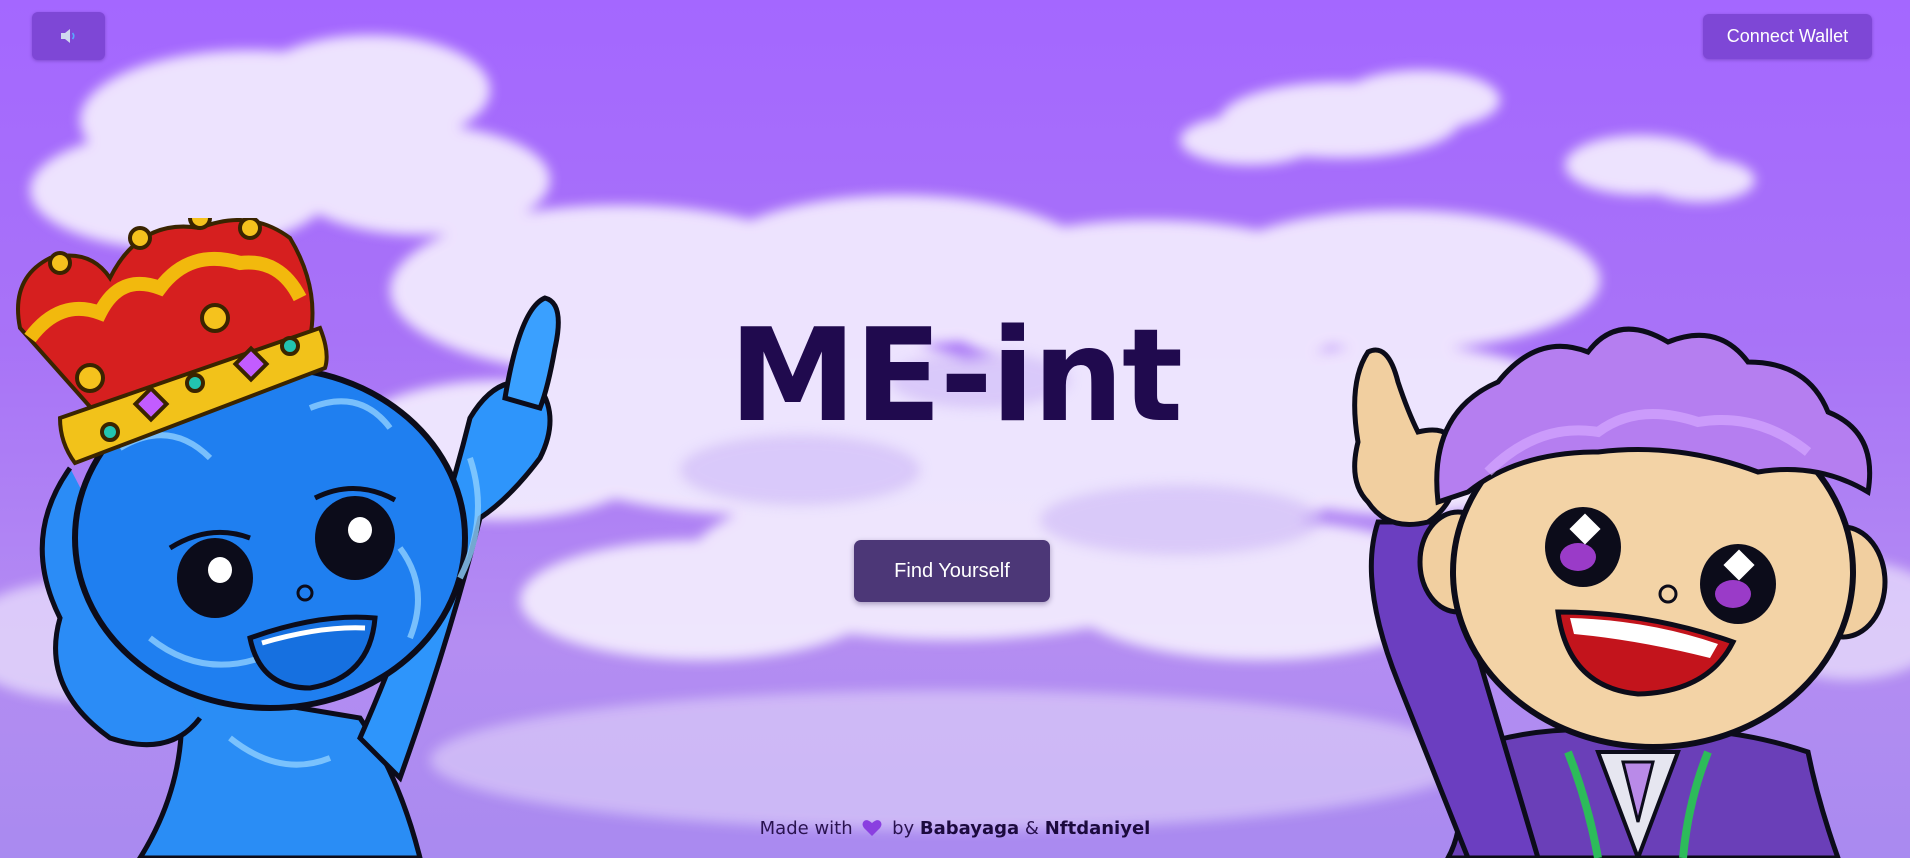 The image size is (1910, 858). Describe the element at coordinates (903, 828) in the screenshot. I see `by-text: by` at that location.